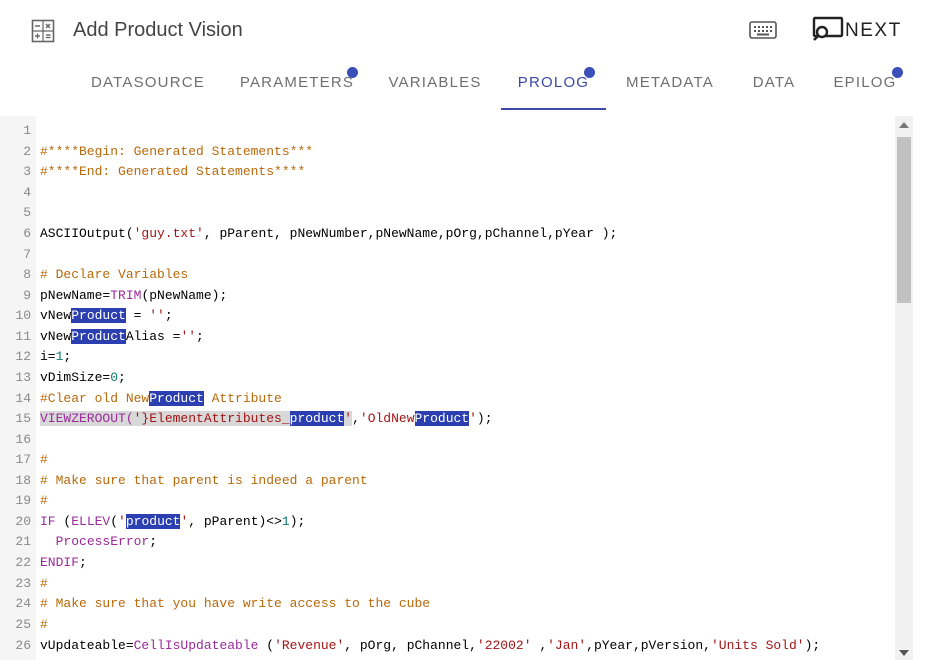  I want to click on tab-data: DATA, so click(774, 86).